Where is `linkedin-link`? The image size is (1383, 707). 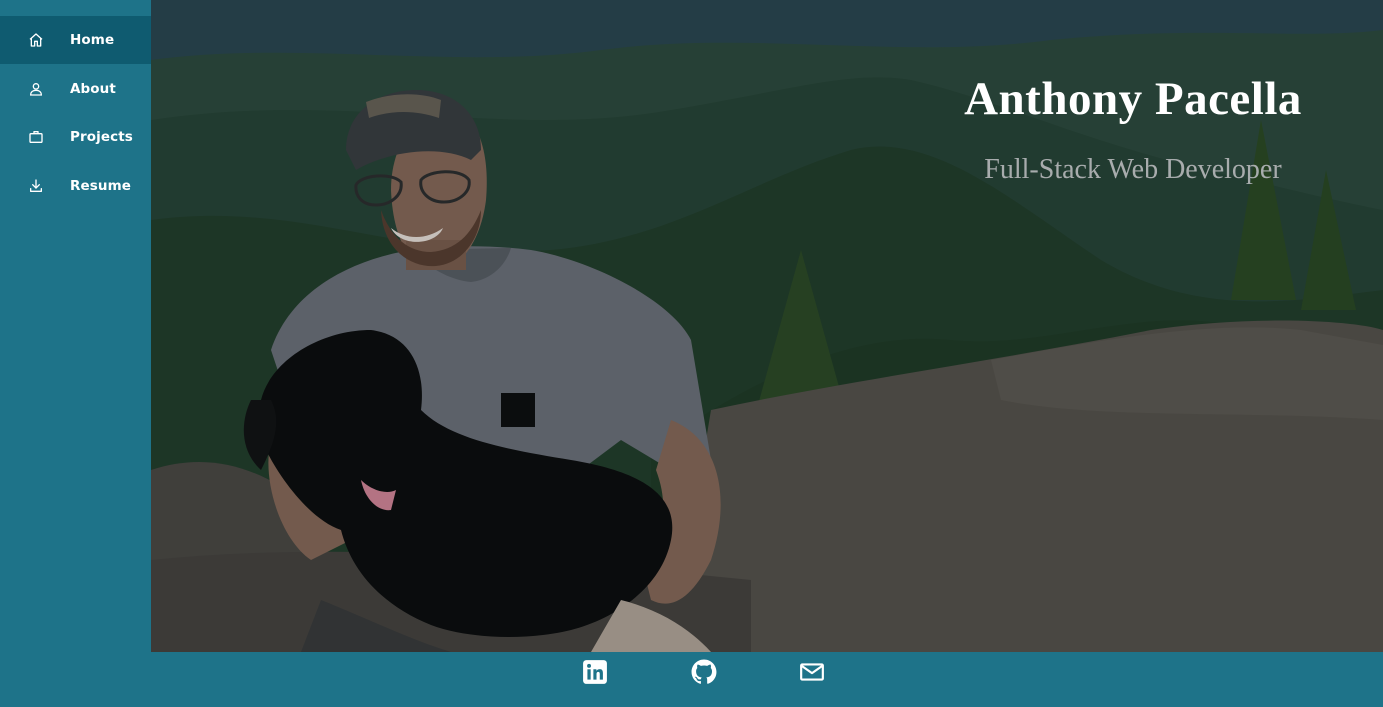 linkedin-link is located at coordinates (595, 674).